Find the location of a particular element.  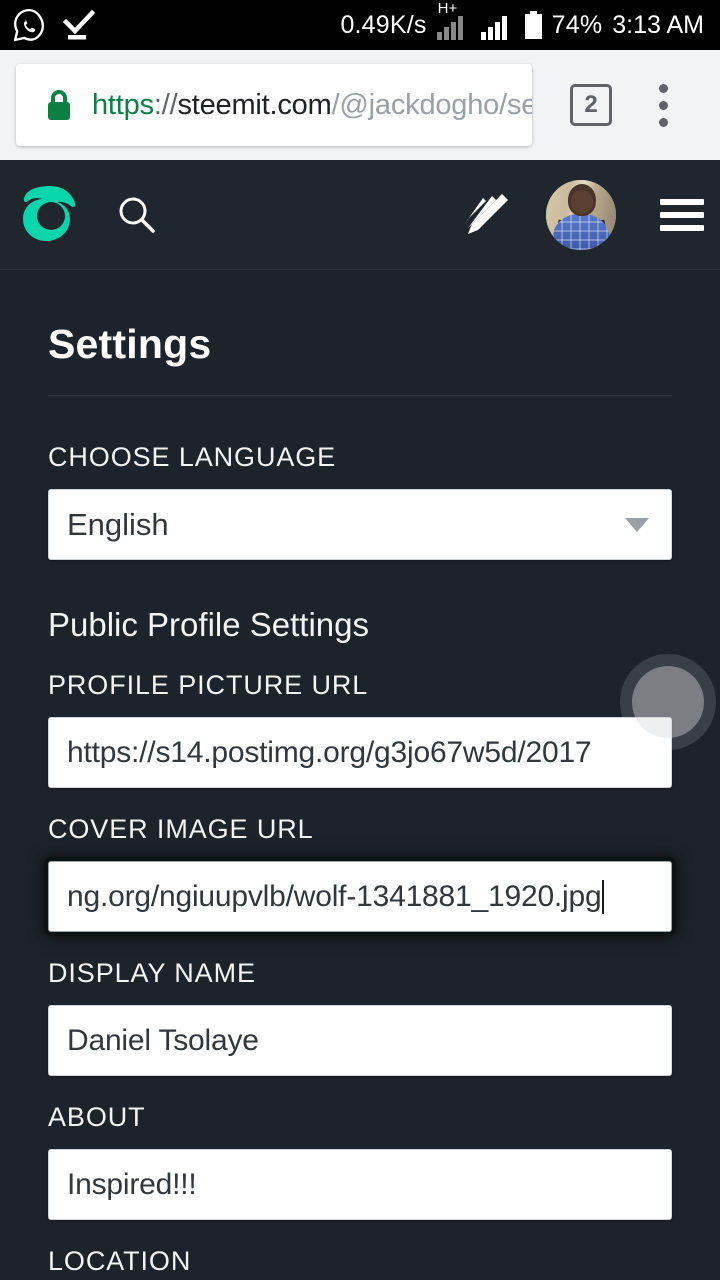

display-name-label: DISPLAY NAME is located at coordinates (152, 973).